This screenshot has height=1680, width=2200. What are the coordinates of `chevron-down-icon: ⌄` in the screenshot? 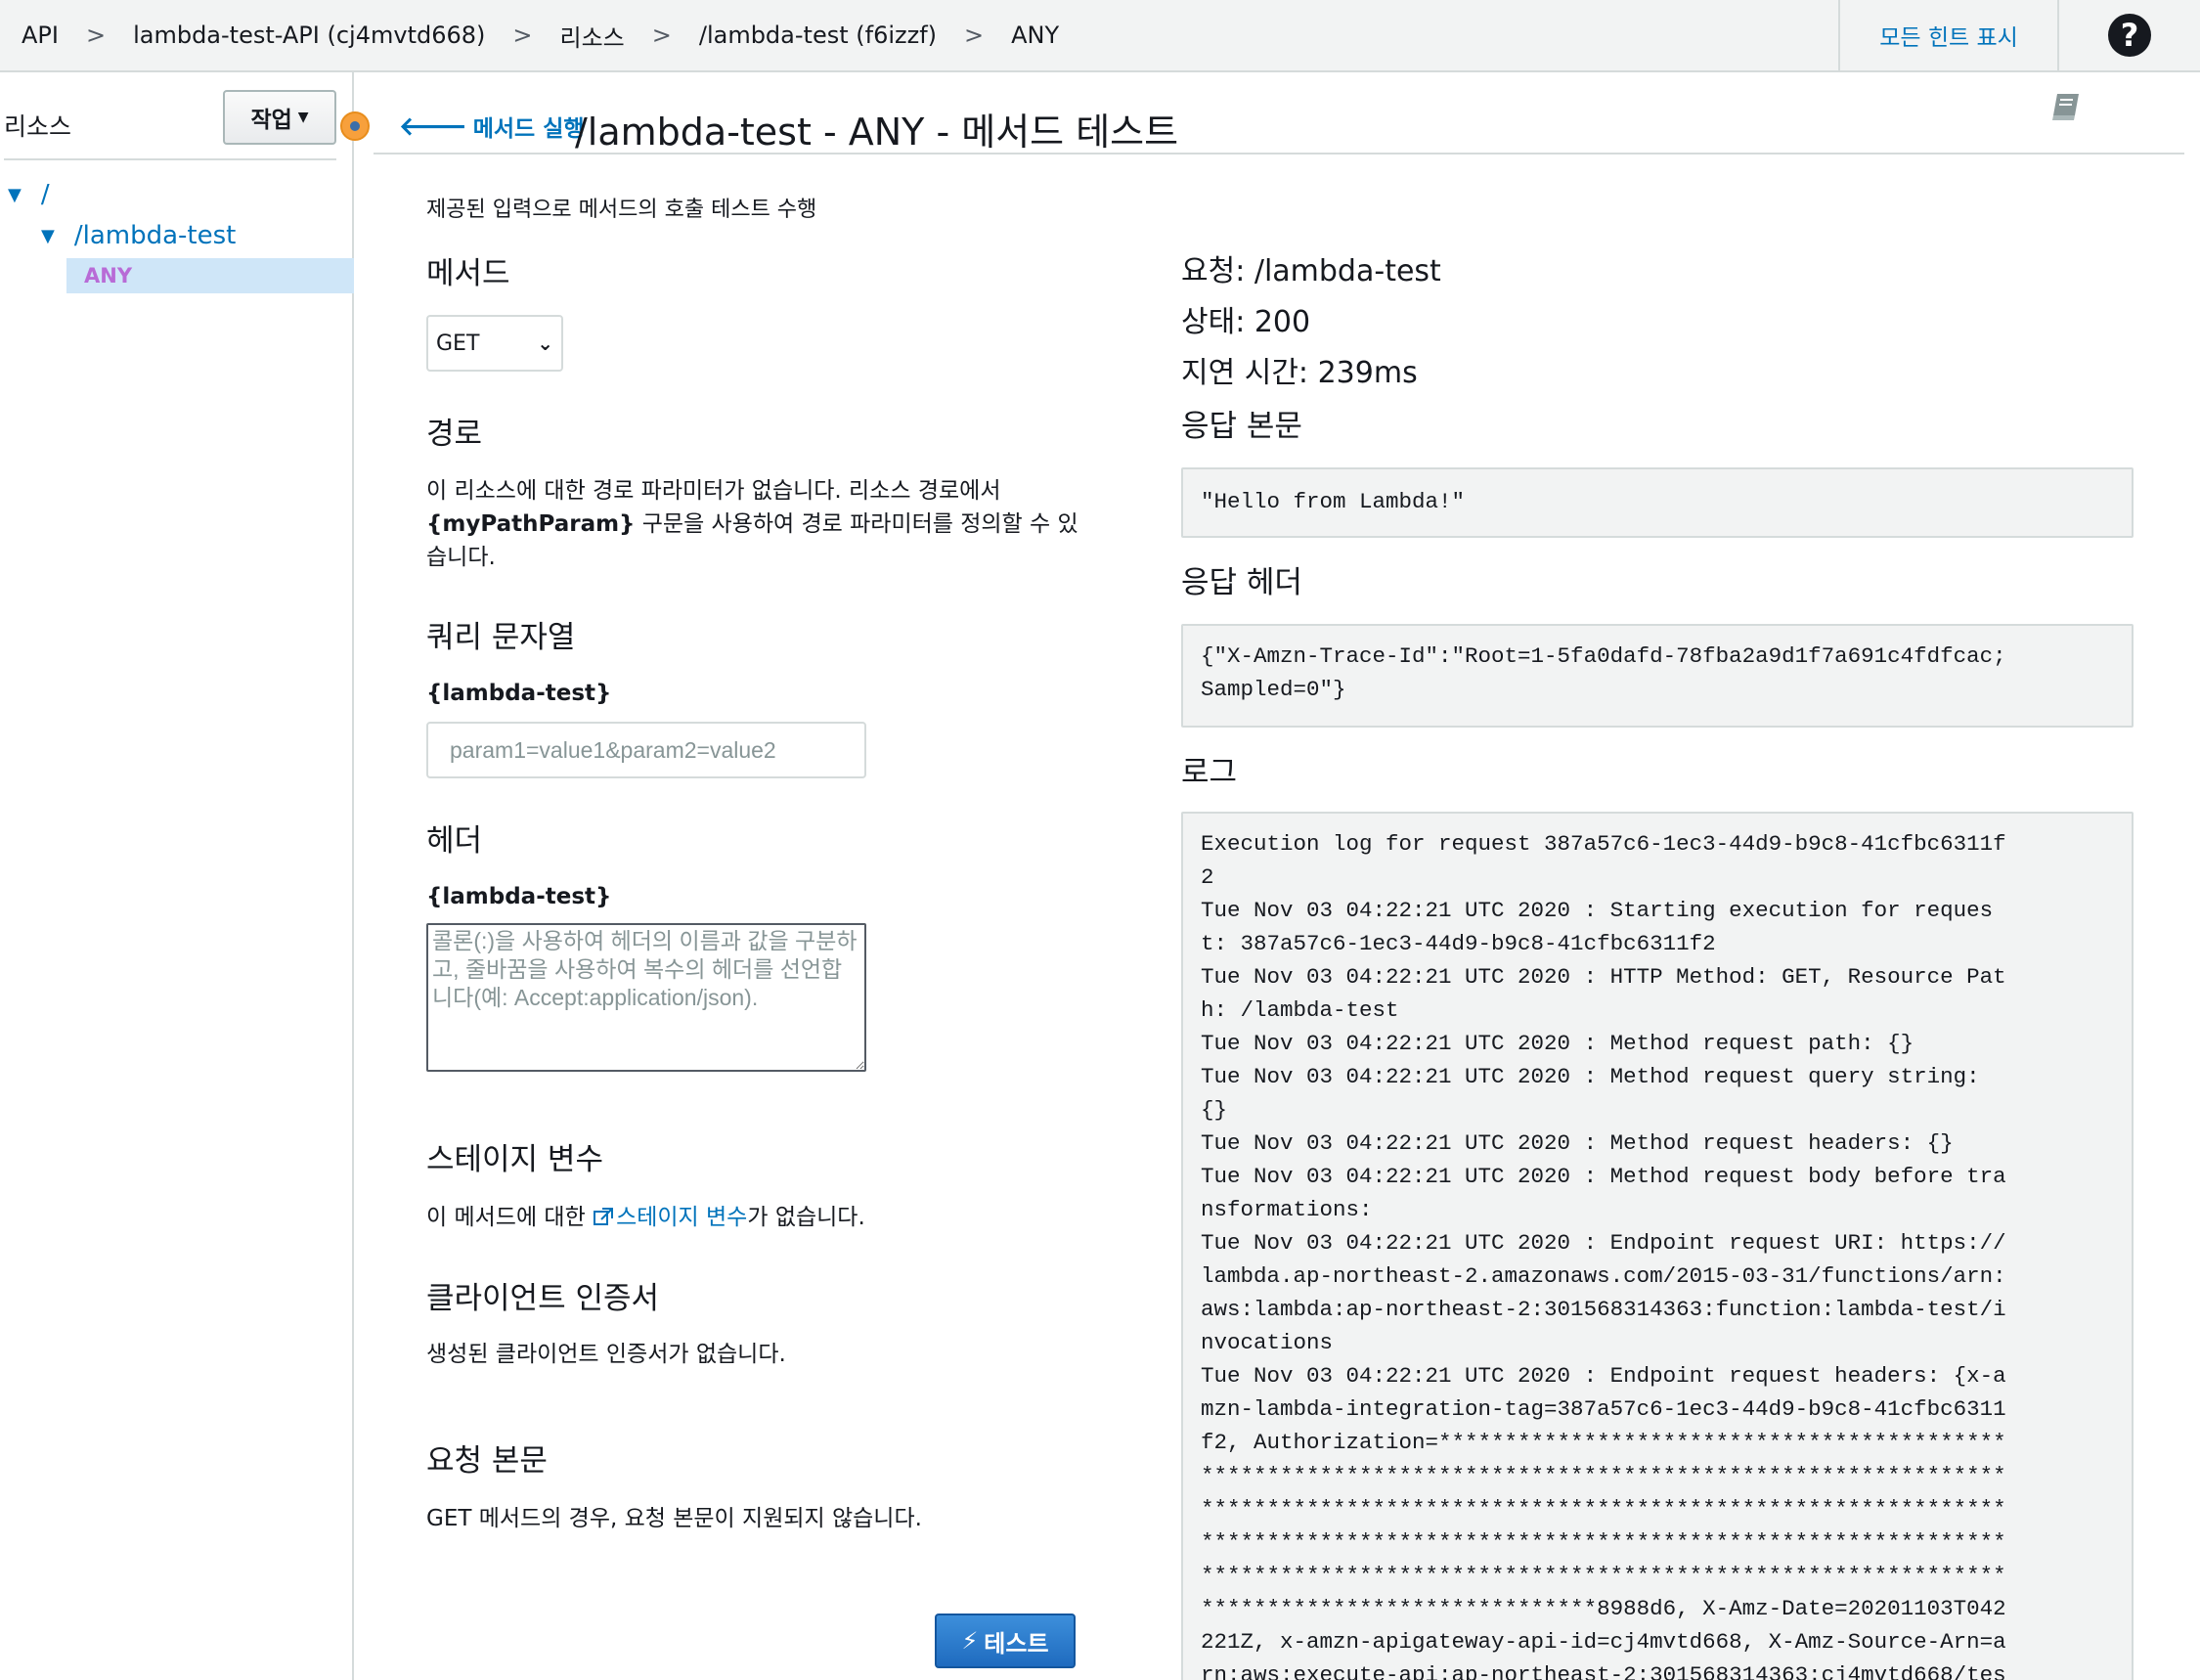 It's located at (545, 343).